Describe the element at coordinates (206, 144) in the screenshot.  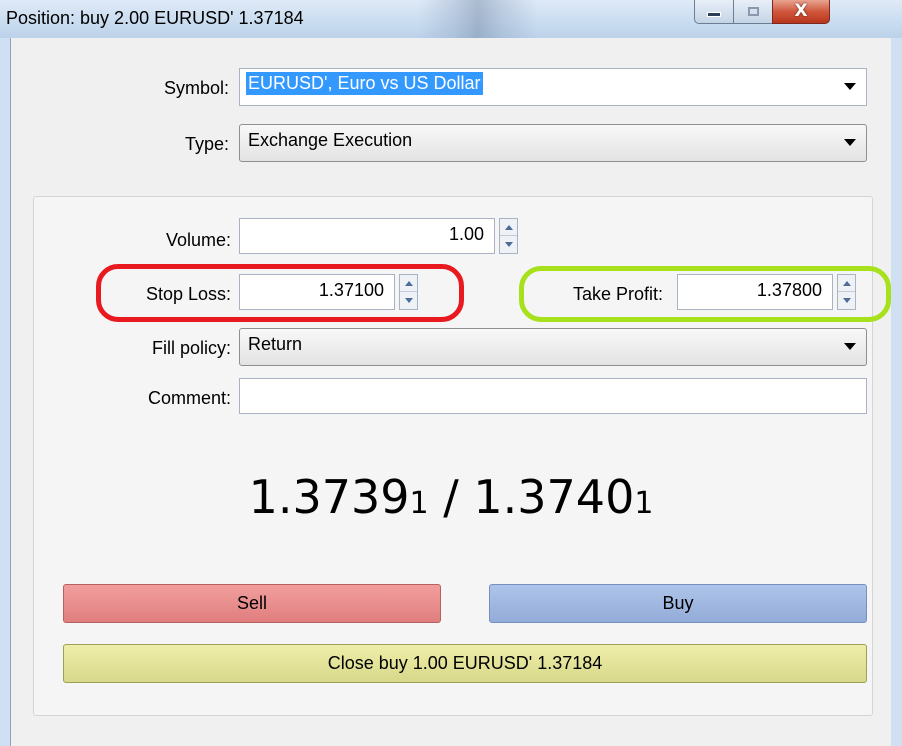
I see `type-label: Type:` at that location.